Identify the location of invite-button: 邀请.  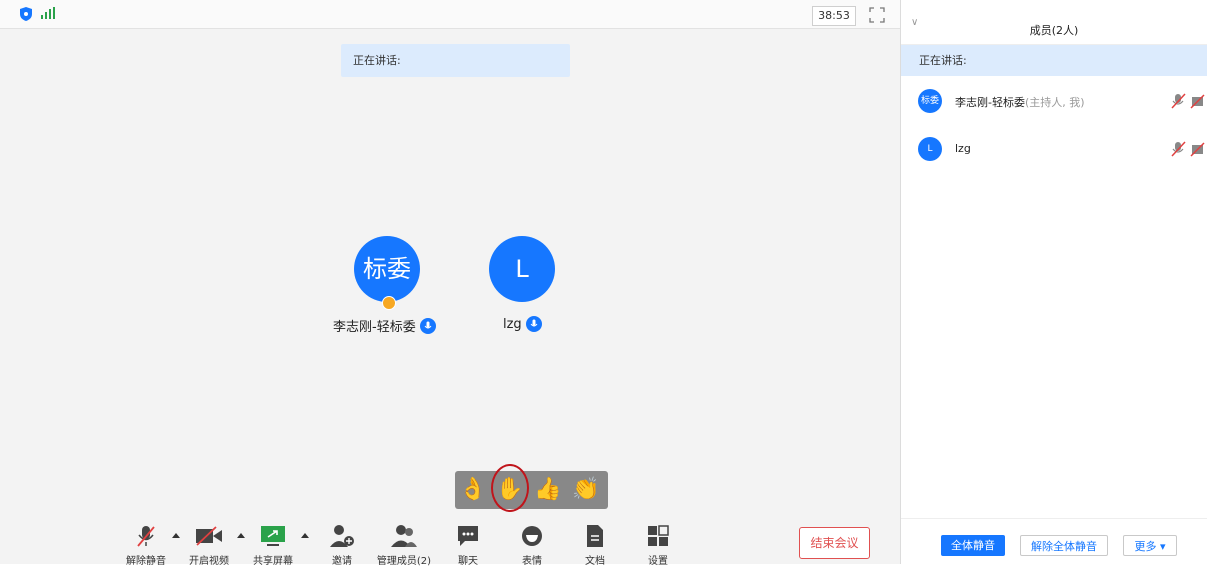
(342, 545).